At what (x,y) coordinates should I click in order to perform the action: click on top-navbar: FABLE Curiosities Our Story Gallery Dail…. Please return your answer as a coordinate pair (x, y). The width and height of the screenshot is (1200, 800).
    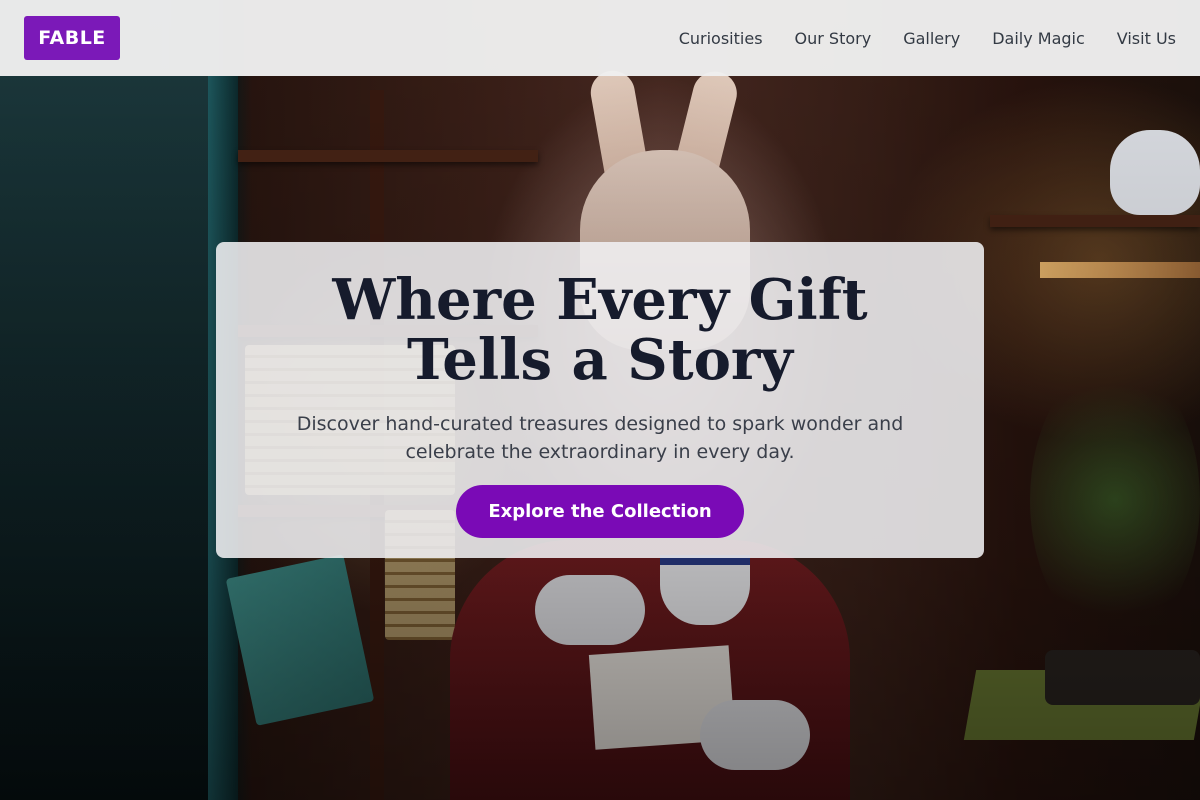
    Looking at the image, I should click on (600, 38).